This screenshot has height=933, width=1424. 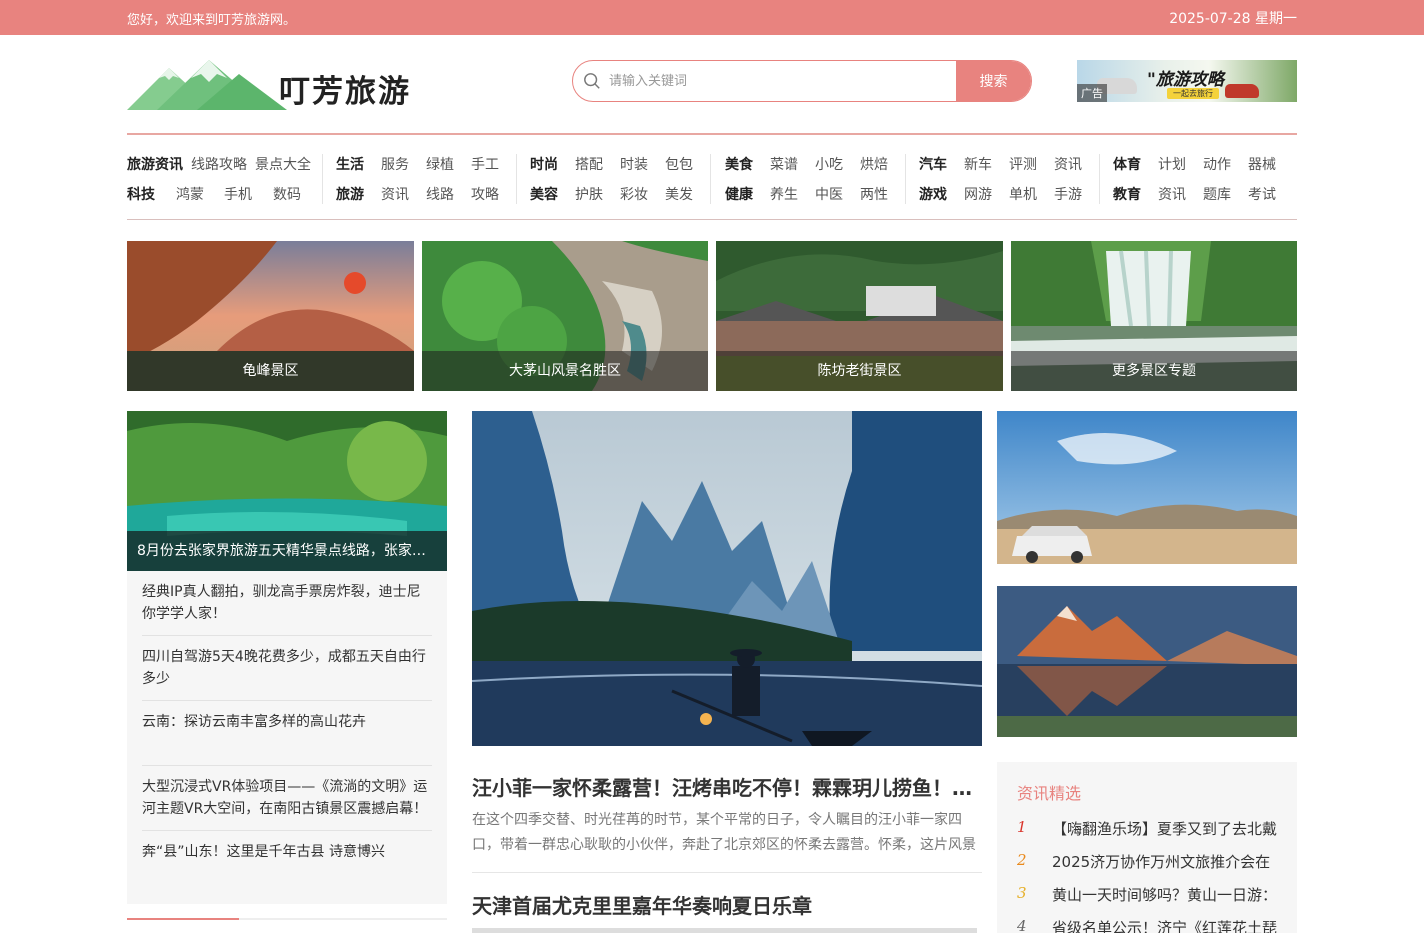 I want to click on nav-link: 养生, so click(x=784, y=194).